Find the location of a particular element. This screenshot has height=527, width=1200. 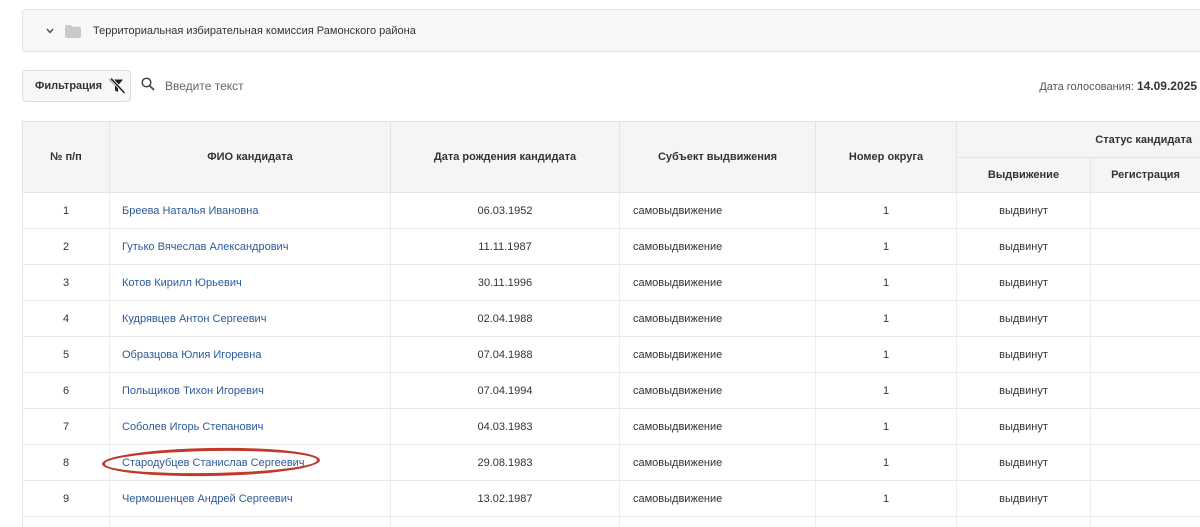

birth-date: 04.03.1983 is located at coordinates (505, 427).